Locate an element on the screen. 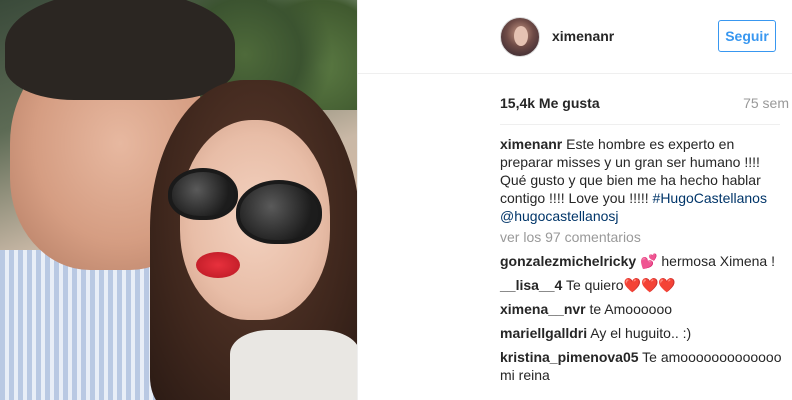 This screenshot has width=792, height=400. comment-username: __lisa__4 is located at coordinates (531, 285).